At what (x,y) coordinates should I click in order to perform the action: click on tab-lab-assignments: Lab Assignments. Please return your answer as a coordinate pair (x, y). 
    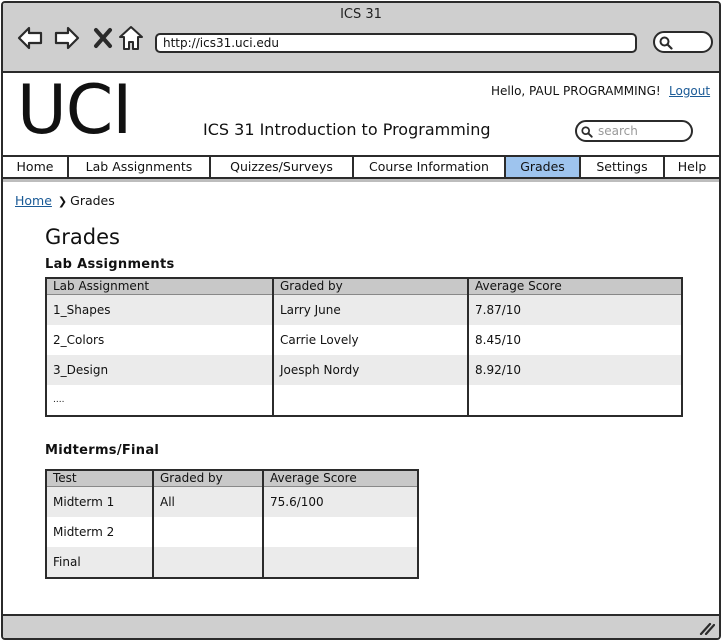
    Looking at the image, I should click on (140, 167).